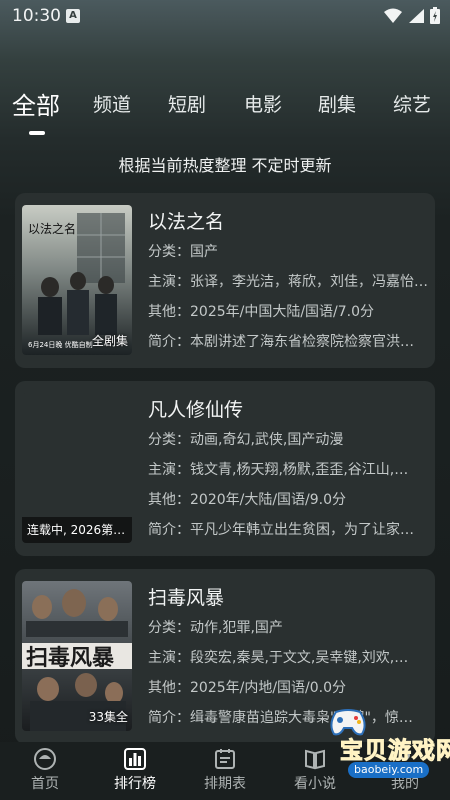 This screenshot has width=450, height=800. Describe the element at coordinates (247, 688) in the screenshot. I see `item-other: 其他：2025年/内地/国语/0.0分` at that location.